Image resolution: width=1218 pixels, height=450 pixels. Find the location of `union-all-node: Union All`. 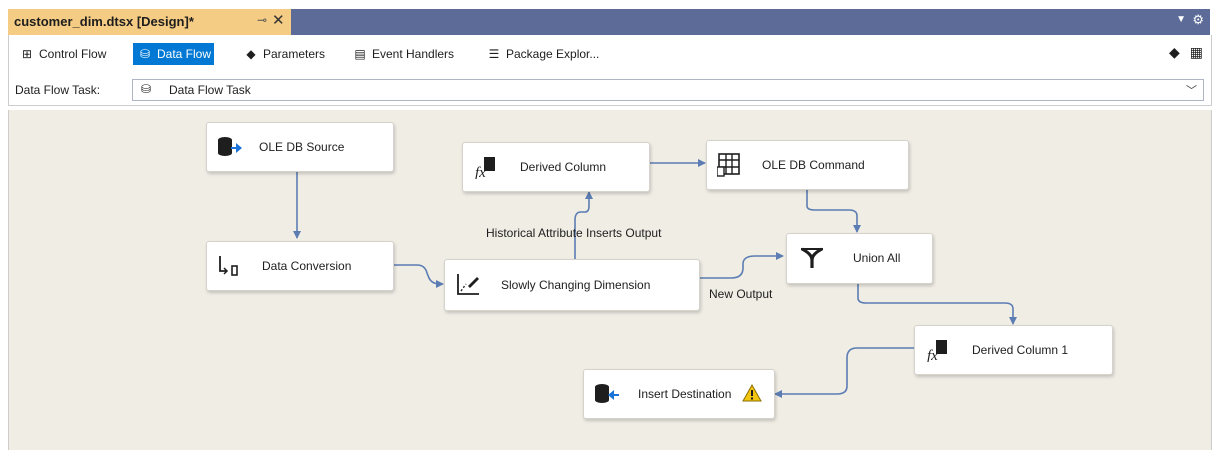

union-all-node: Union All is located at coordinates (859, 258).